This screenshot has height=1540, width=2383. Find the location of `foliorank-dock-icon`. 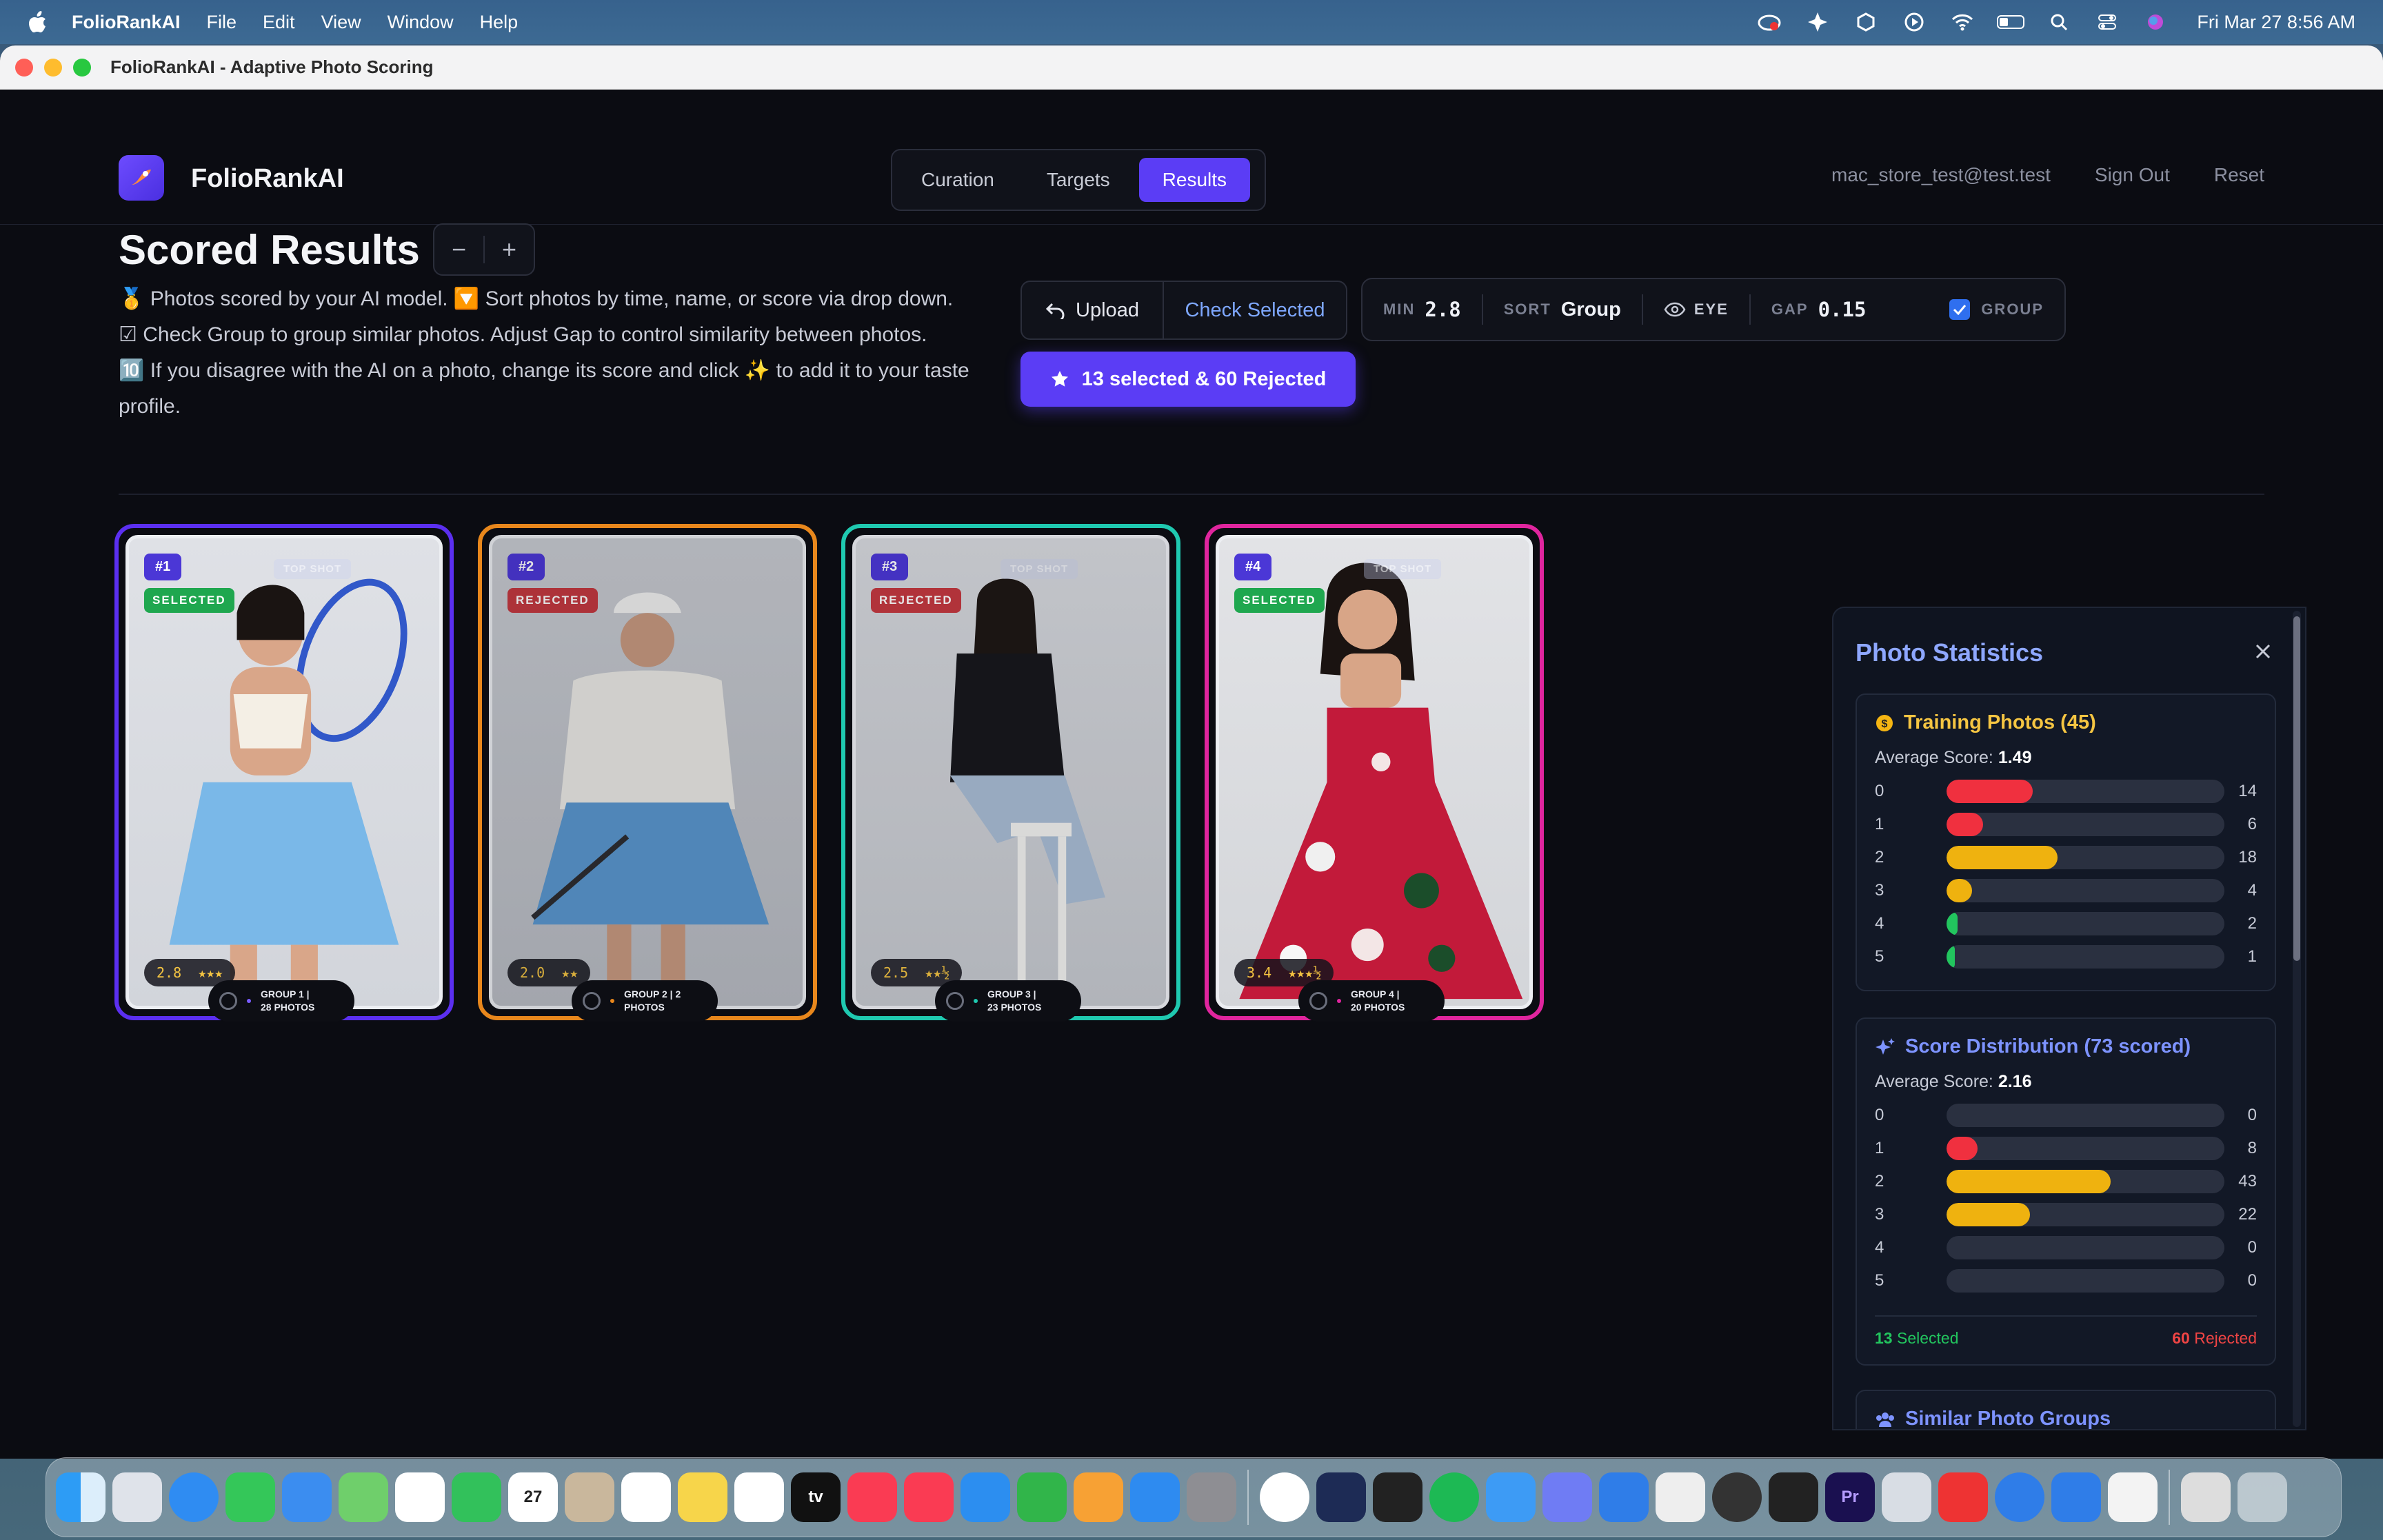

foliorank-dock-icon is located at coordinates (2133, 1497).